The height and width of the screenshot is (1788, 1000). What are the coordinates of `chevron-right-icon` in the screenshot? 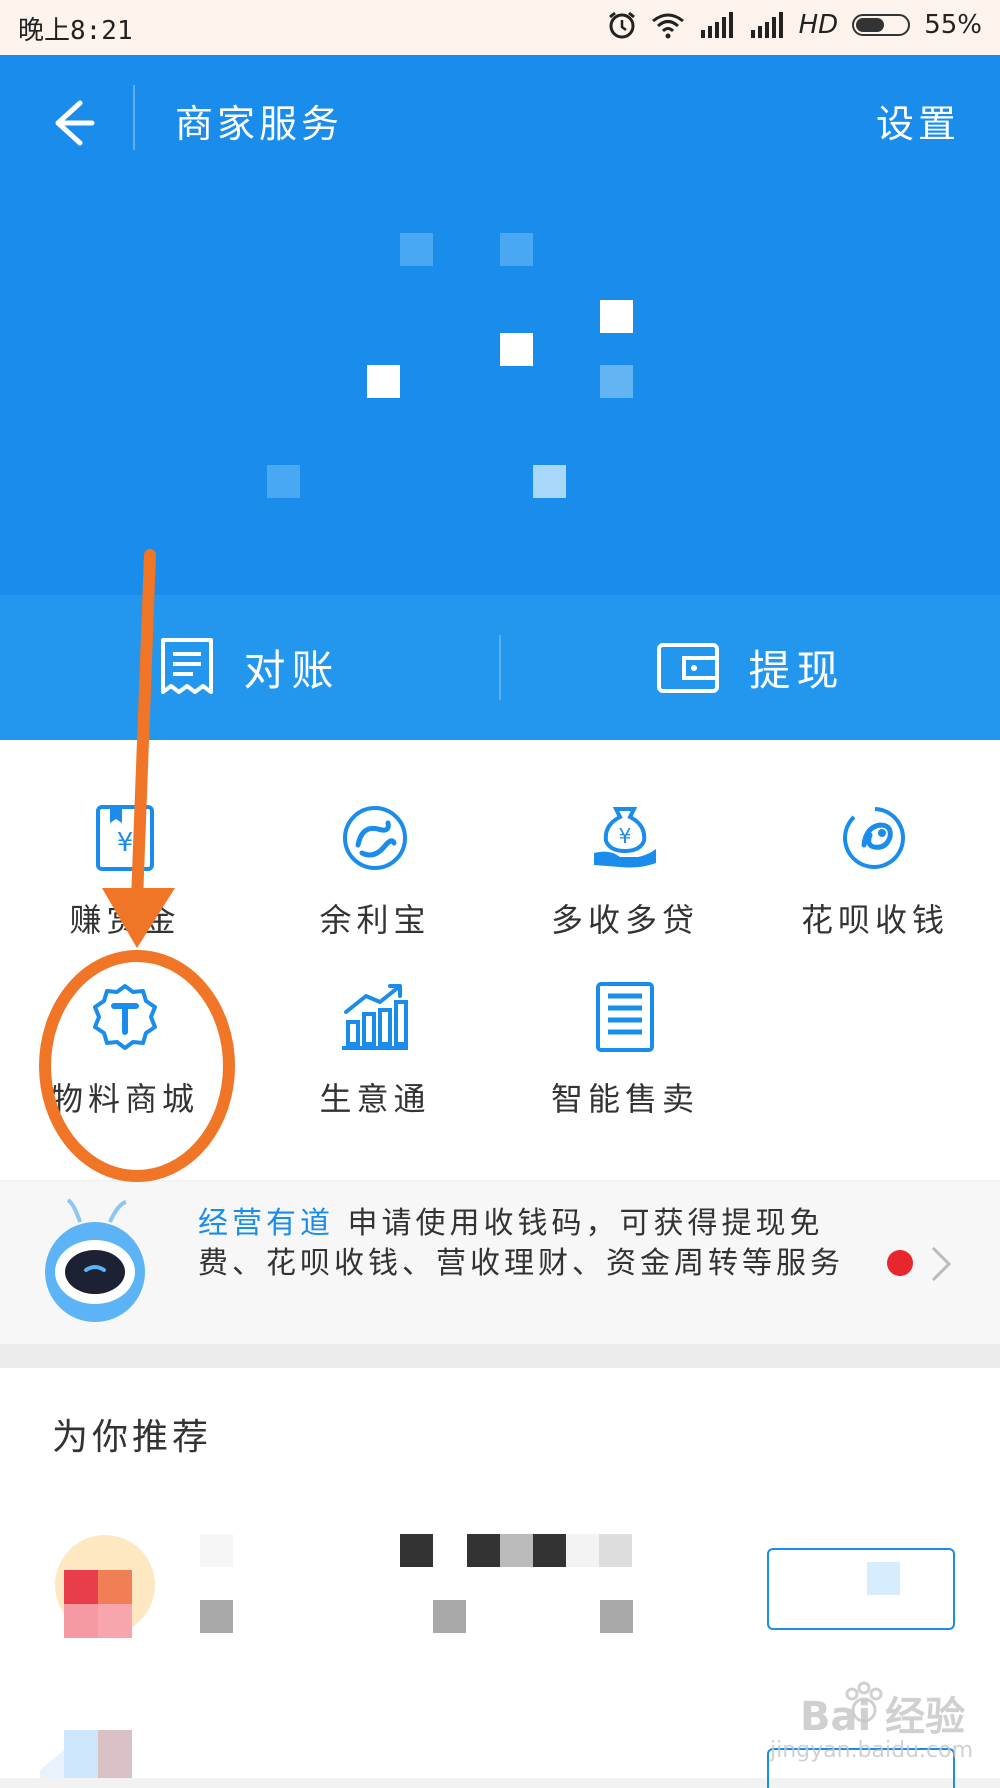 It's located at (940, 1264).